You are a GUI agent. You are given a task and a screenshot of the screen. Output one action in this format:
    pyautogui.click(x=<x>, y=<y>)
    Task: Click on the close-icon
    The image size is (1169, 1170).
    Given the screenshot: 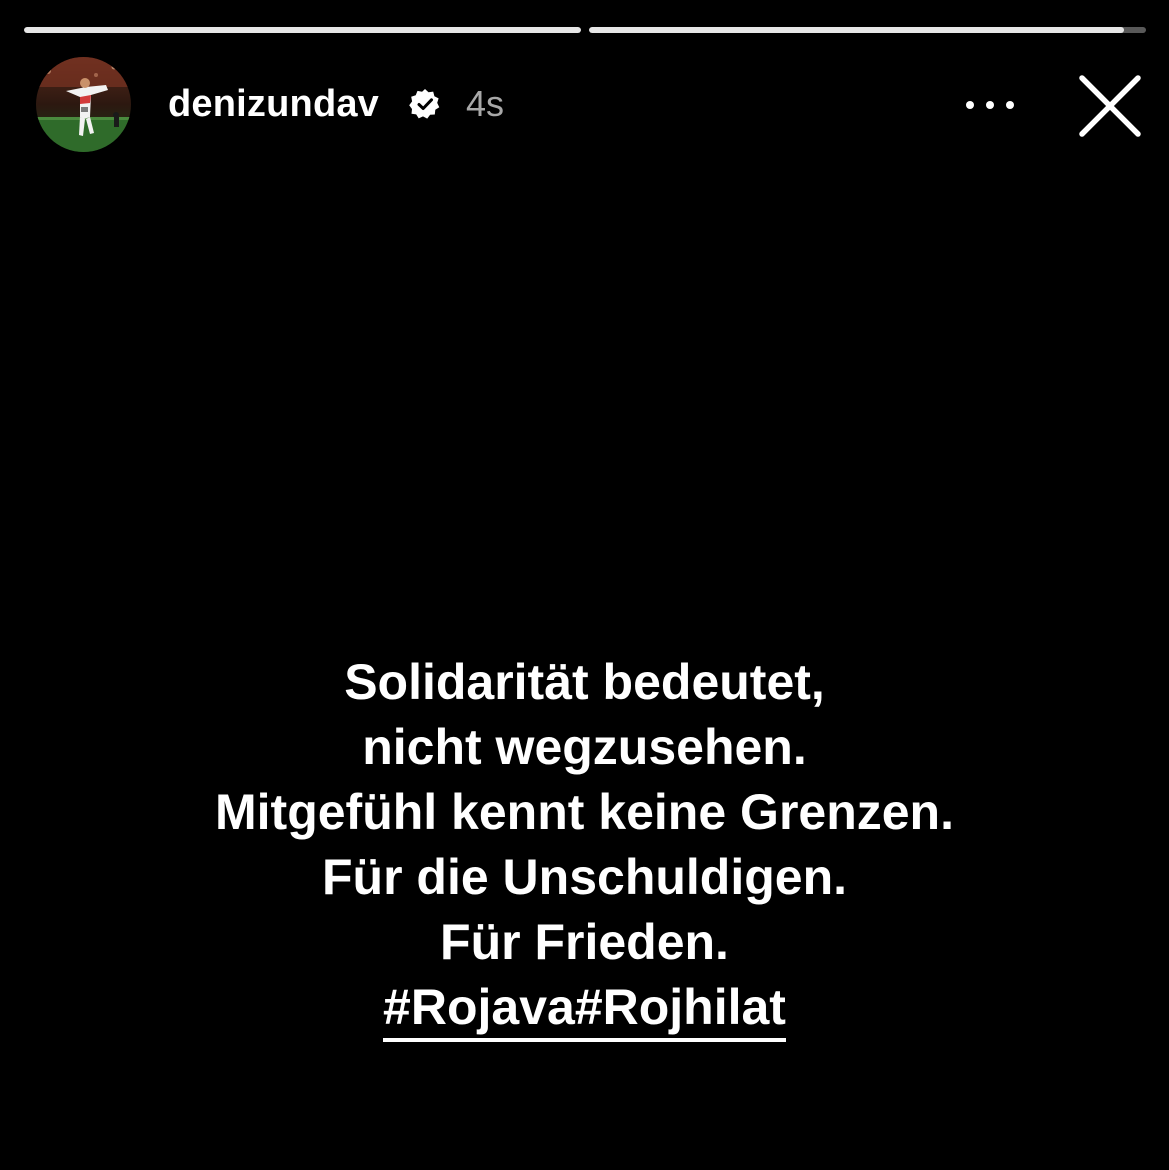 What is the action you would take?
    pyautogui.click(x=1110, y=106)
    